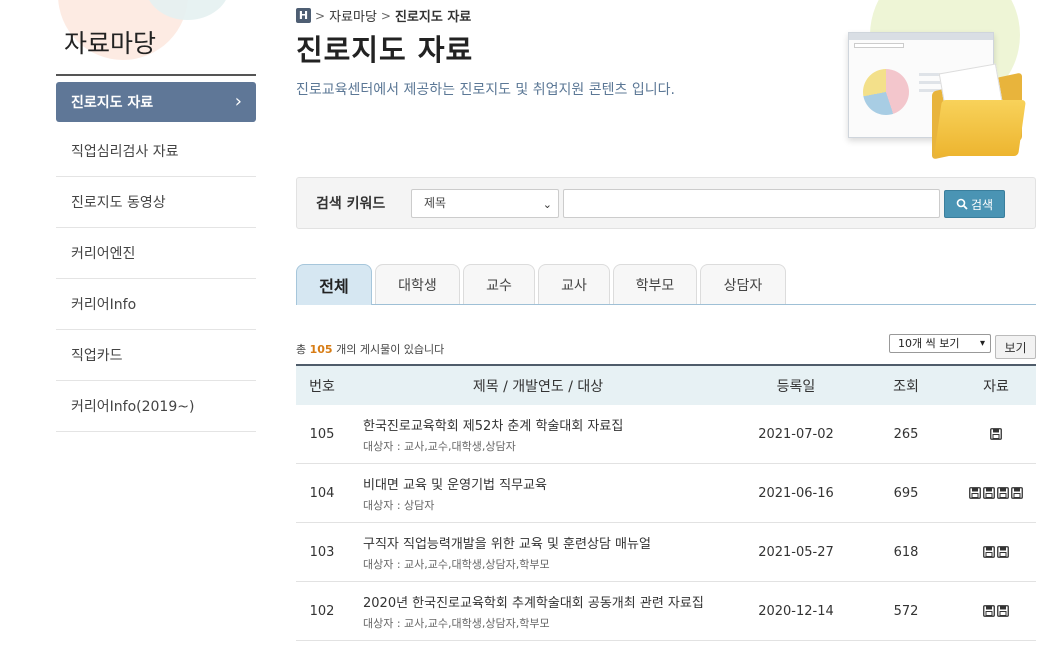 This screenshot has width=1049, height=650. Describe the element at coordinates (353, 15) in the screenshot. I see `breadcrumb-item: 자료마당` at that location.